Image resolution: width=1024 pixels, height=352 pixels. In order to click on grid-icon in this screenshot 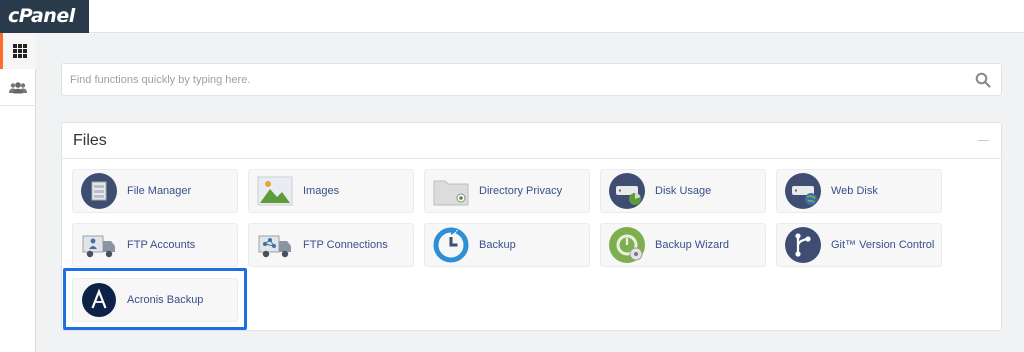, I will do `click(19, 51)`.